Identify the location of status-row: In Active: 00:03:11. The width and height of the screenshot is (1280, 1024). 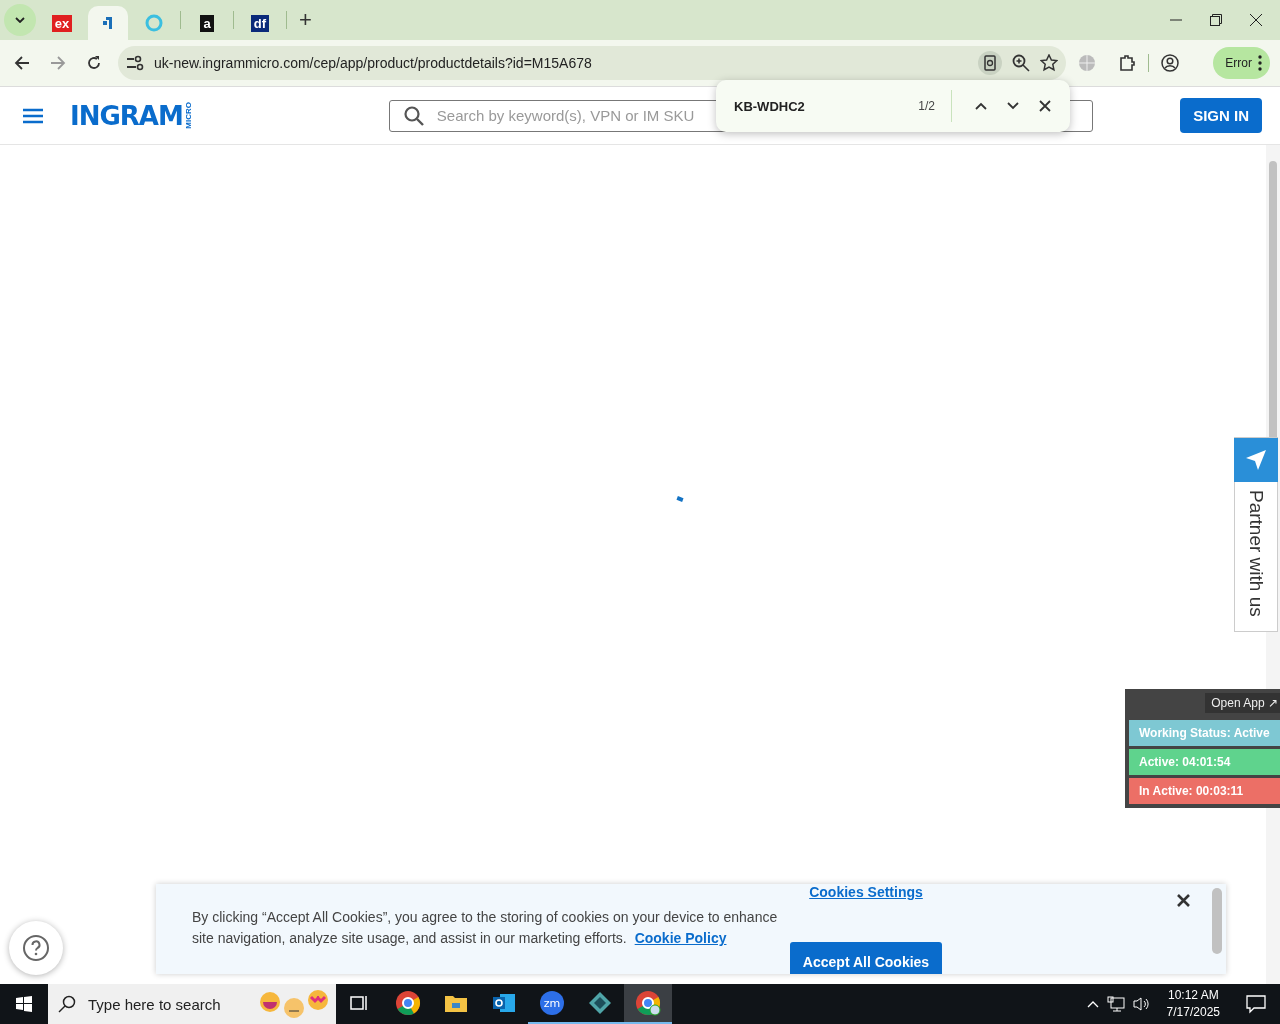
(1204, 791).